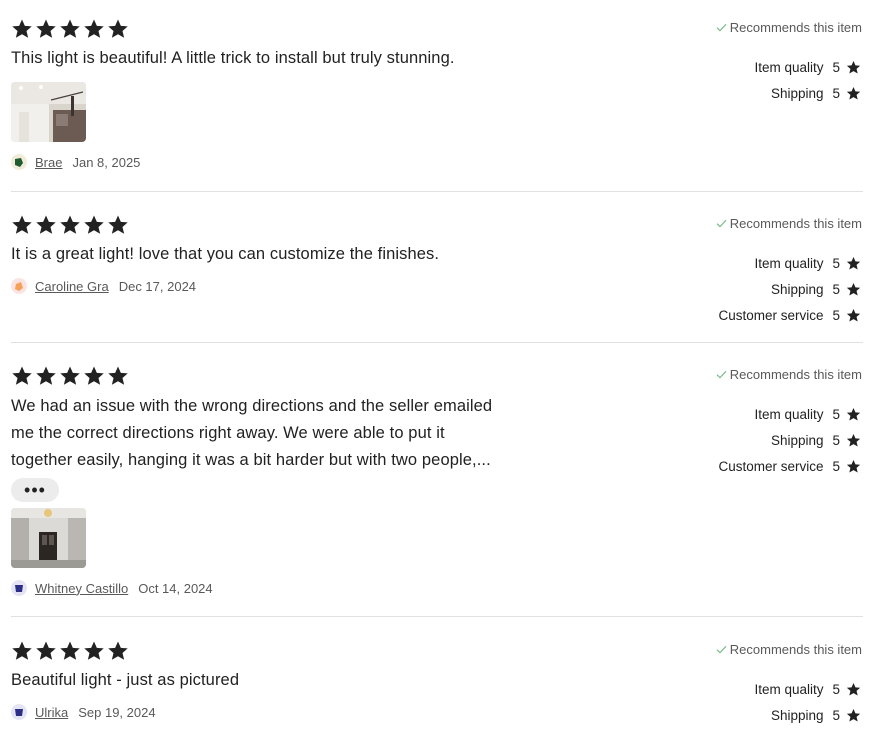 This screenshot has width=883, height=742. I want to click on review-date: Oct 14, 2024, so click(175, 588).